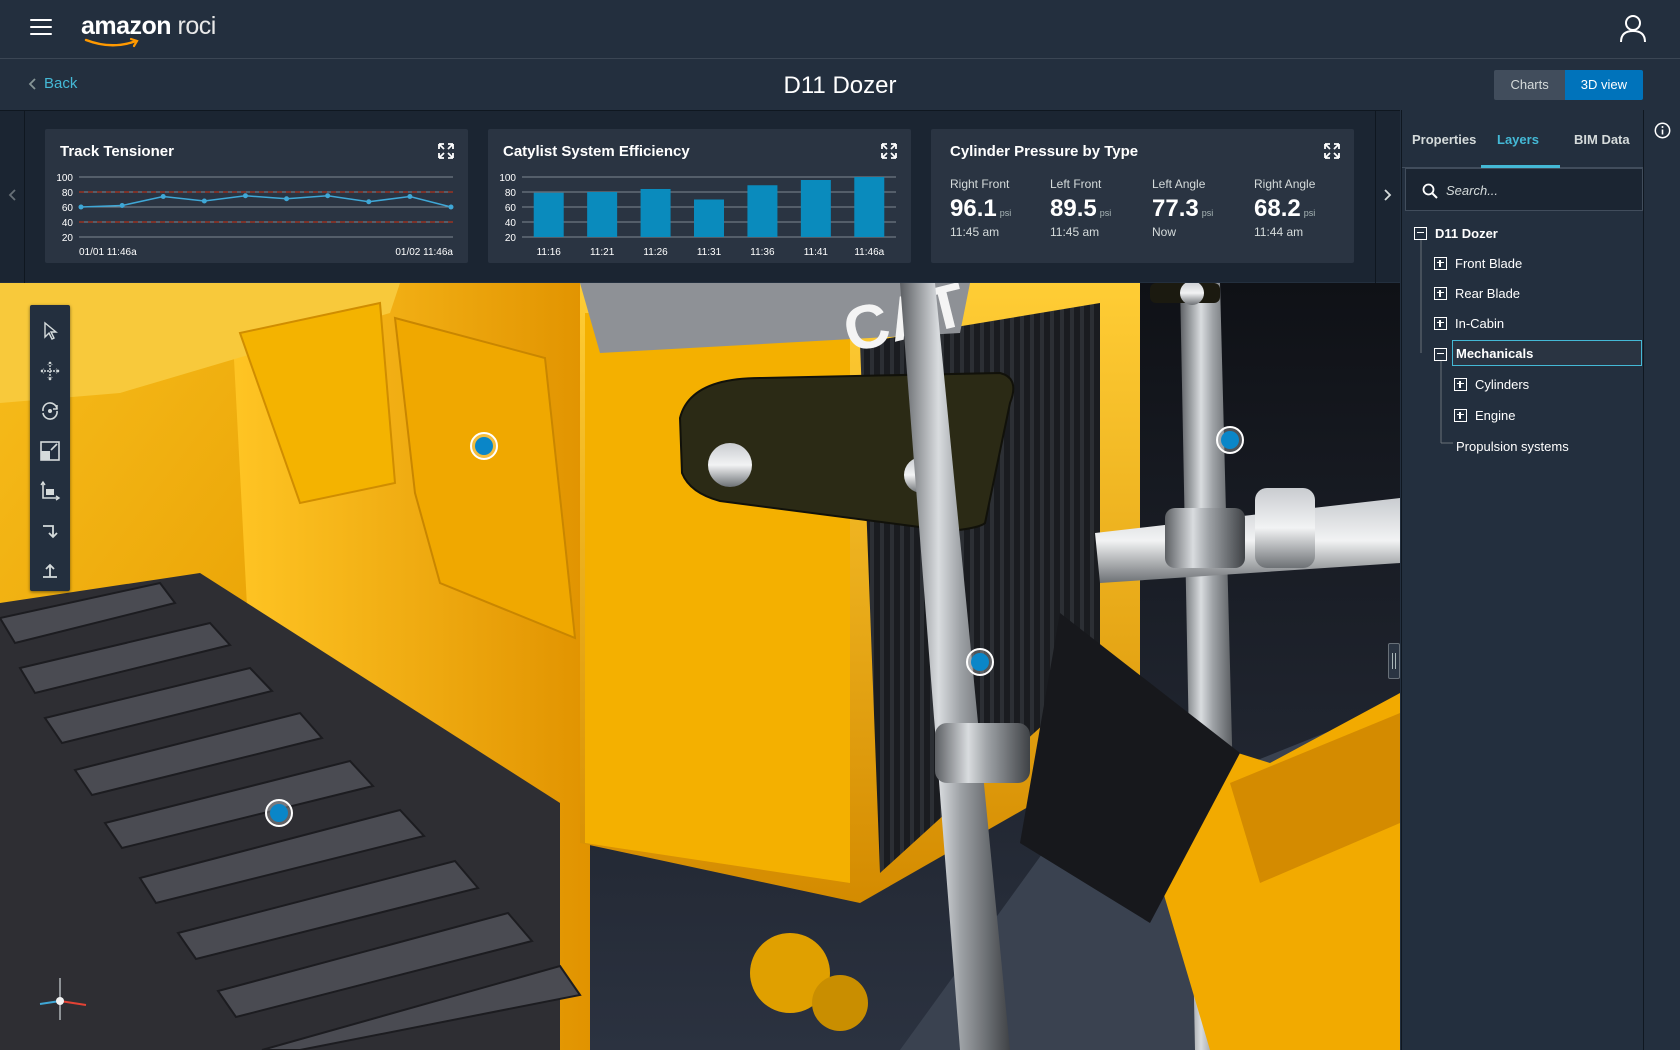 Image resolution: width=1680 pixels, height=1050 pixels. Describe the element at coordinates (1279, 232) in the screenshot. I see `metric-time: 11:44 am` at that location.